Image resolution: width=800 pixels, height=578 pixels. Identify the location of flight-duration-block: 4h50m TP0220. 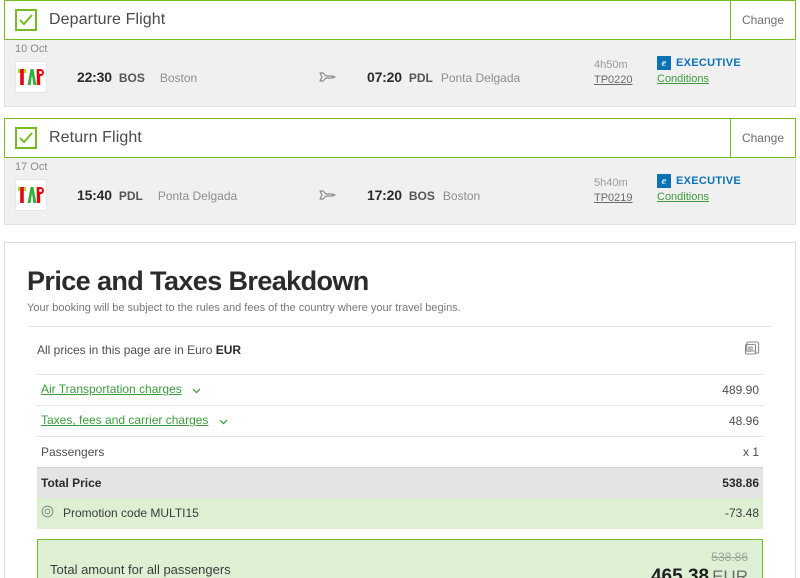
(613, 73).